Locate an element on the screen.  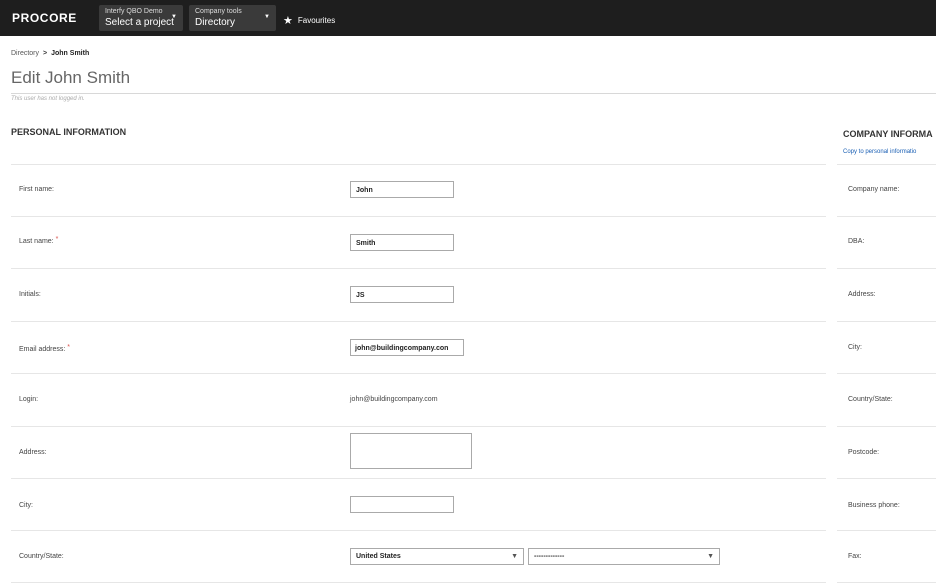
email-label: Email address: * is located at coordinates (45, 348).